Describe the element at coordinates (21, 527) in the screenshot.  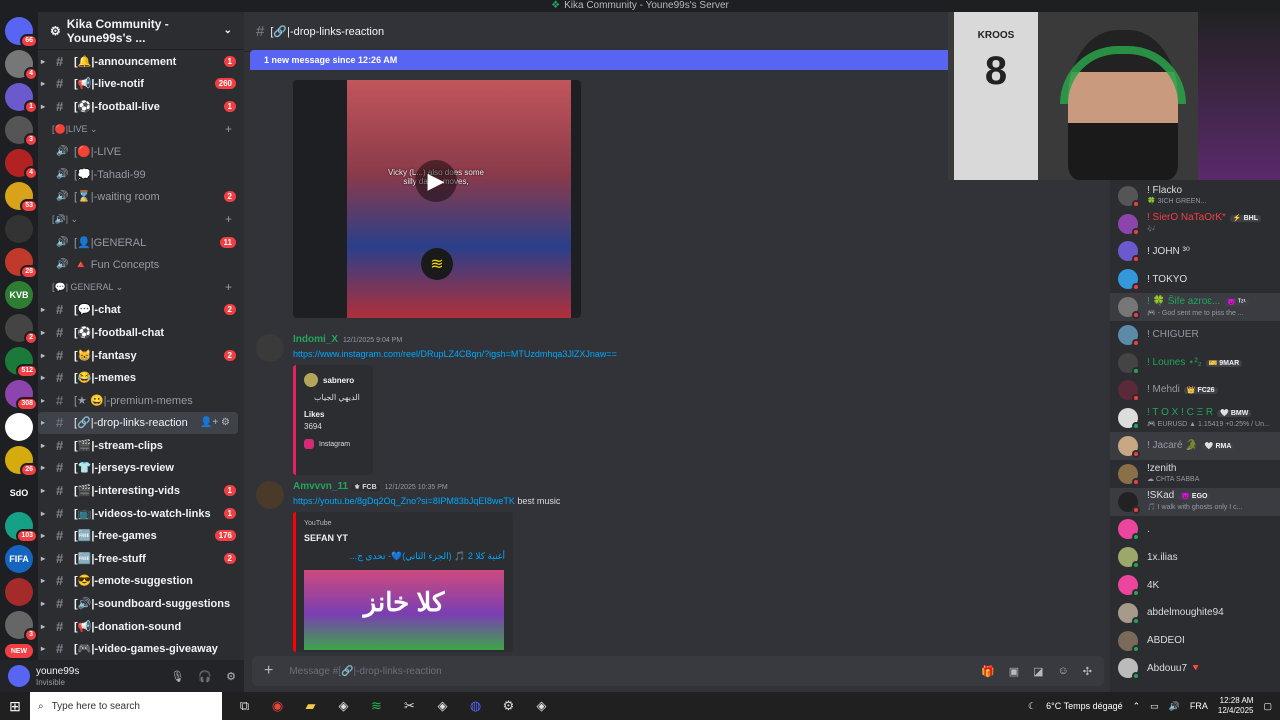
I see `server-icon: 103` at that location.